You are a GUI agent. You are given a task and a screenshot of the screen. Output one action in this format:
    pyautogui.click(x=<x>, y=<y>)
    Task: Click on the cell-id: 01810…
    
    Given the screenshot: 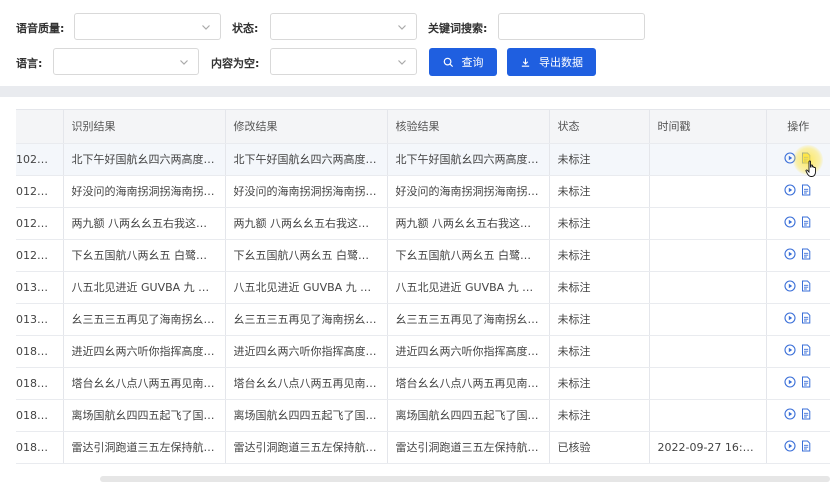 What is the action you would take?
    pyautogui.click(x=40, y=447)
    